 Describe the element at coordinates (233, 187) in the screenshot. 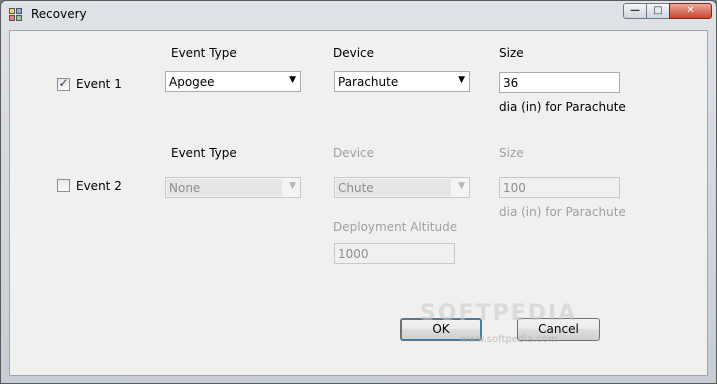

I see `event2-event-type-select: None ▼` at that location.